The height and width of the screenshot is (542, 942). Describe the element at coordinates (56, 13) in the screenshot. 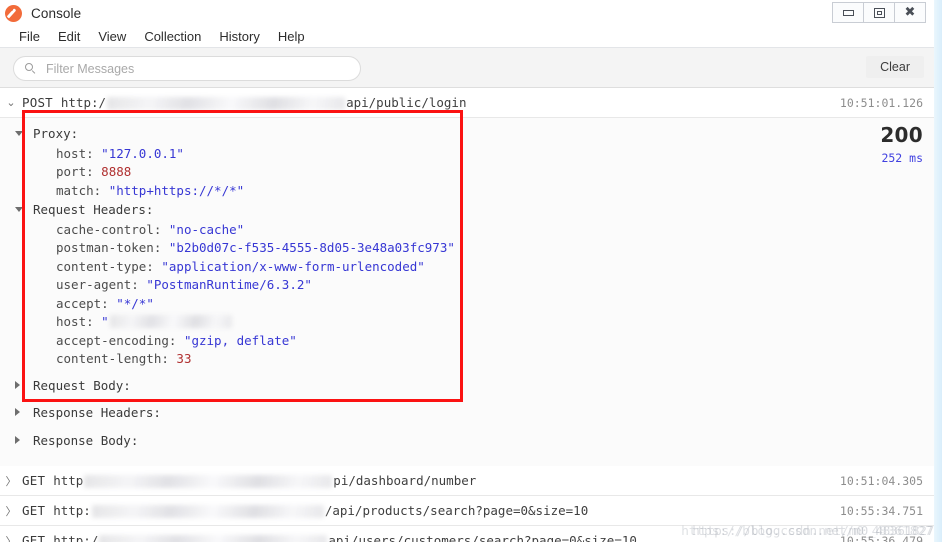

I see `window-title: Console` at that location.